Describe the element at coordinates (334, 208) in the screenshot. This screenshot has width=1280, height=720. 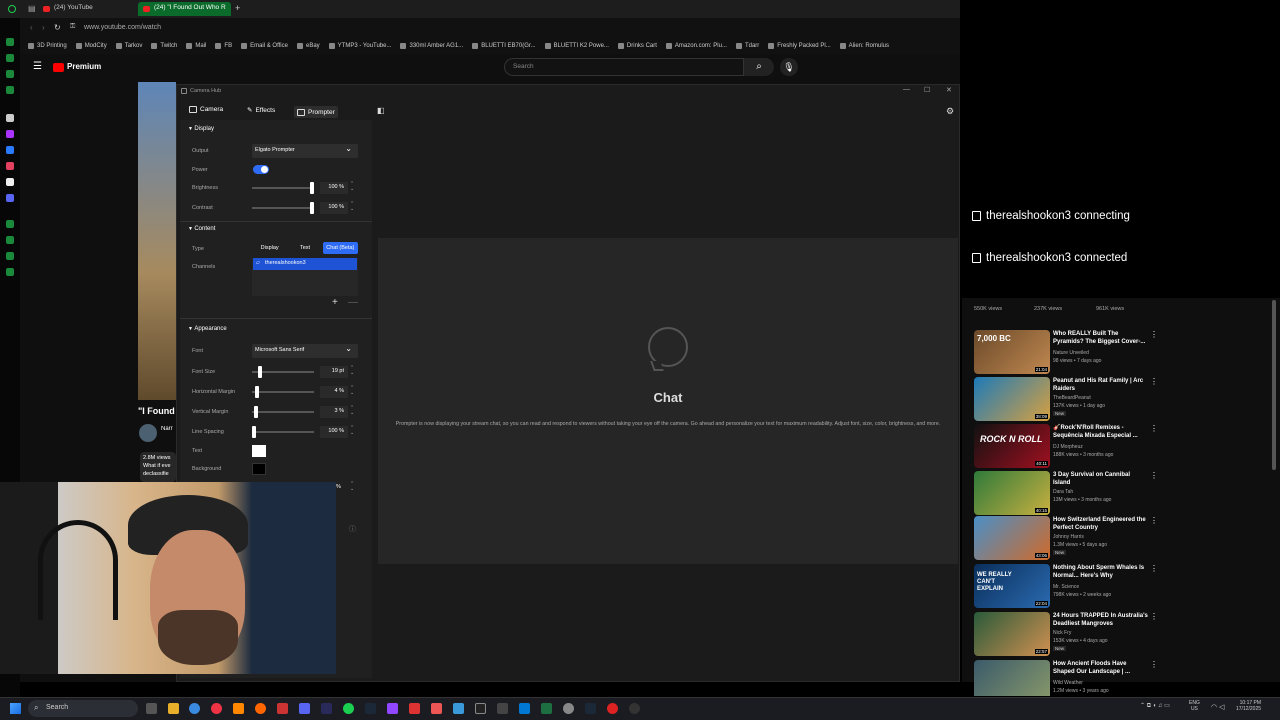
I see `contrast-value: 100 %` at that location.